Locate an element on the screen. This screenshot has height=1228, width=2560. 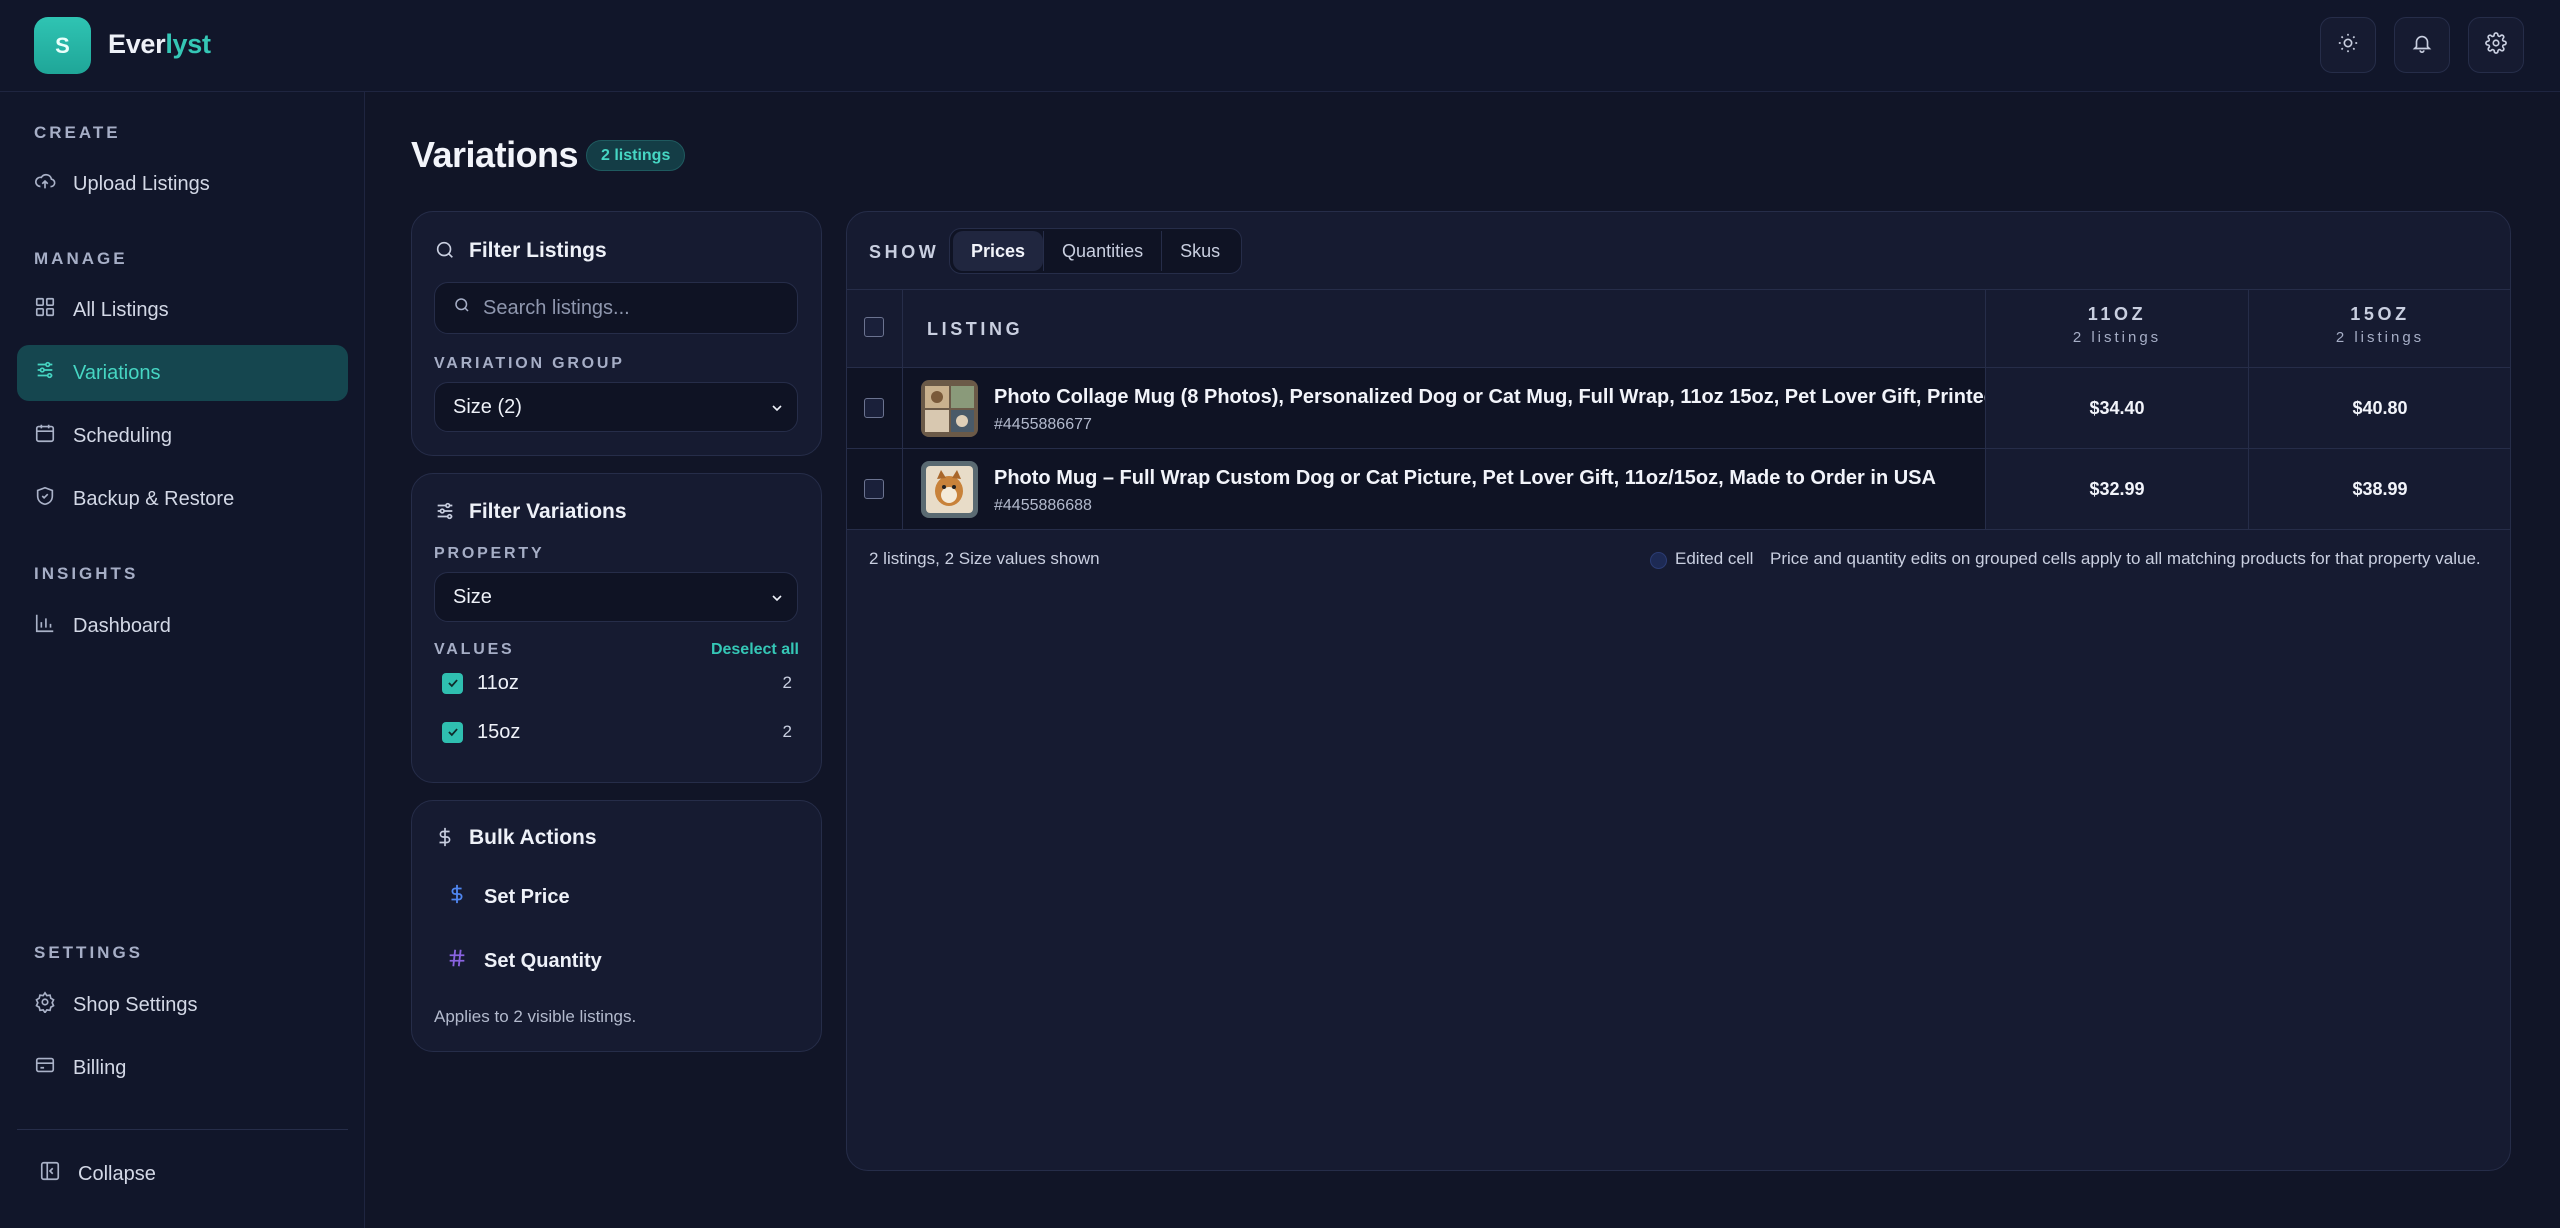
sidebar-item-scheduling: Scheduling is located at coordinates (182, 436).